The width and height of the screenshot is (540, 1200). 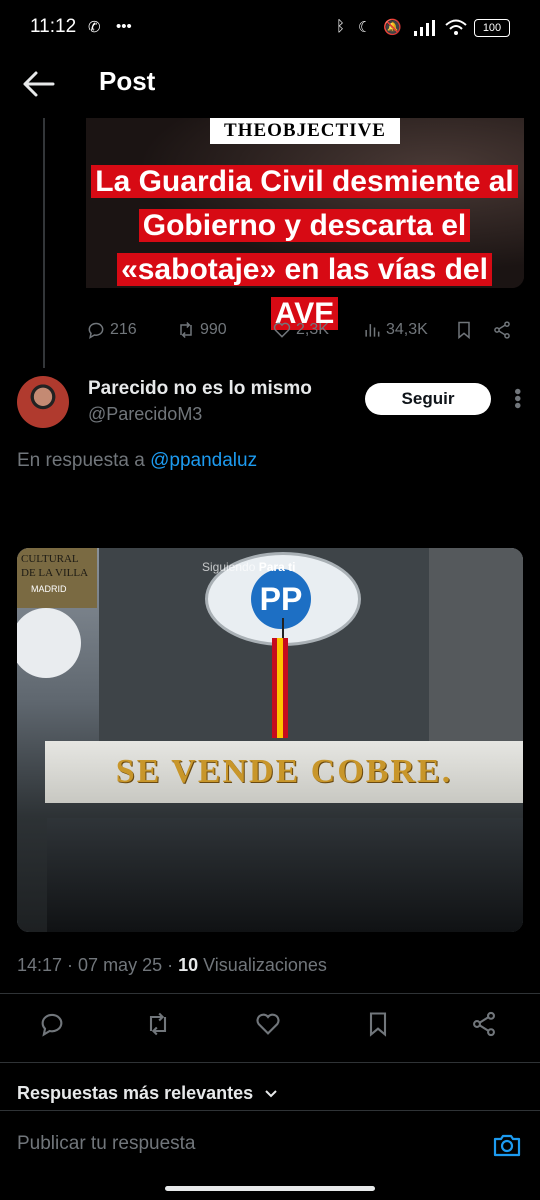 I want to click on sign-text: SE VENDE COBRE., so click(x=284, y=771).